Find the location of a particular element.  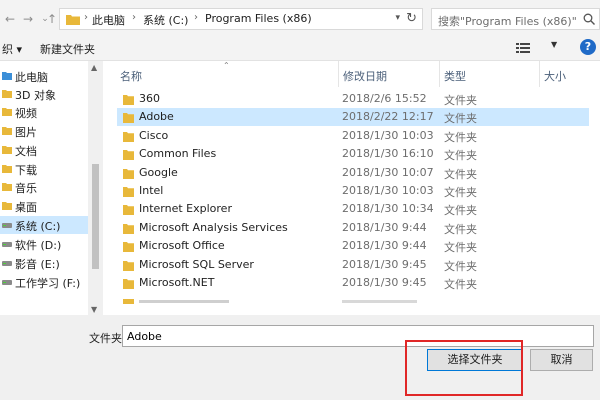

table-row: Cisco 2018/1/30 10:03 文件夹 is located at coordinates (353, 136).